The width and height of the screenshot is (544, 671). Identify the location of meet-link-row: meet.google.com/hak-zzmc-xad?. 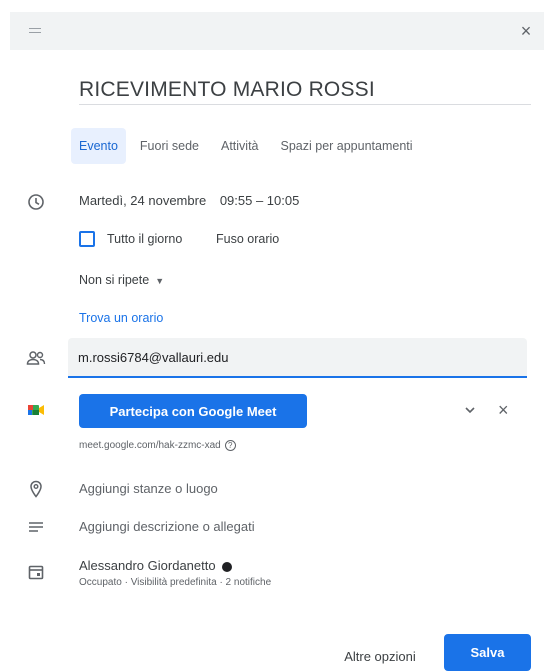
(157, 445).